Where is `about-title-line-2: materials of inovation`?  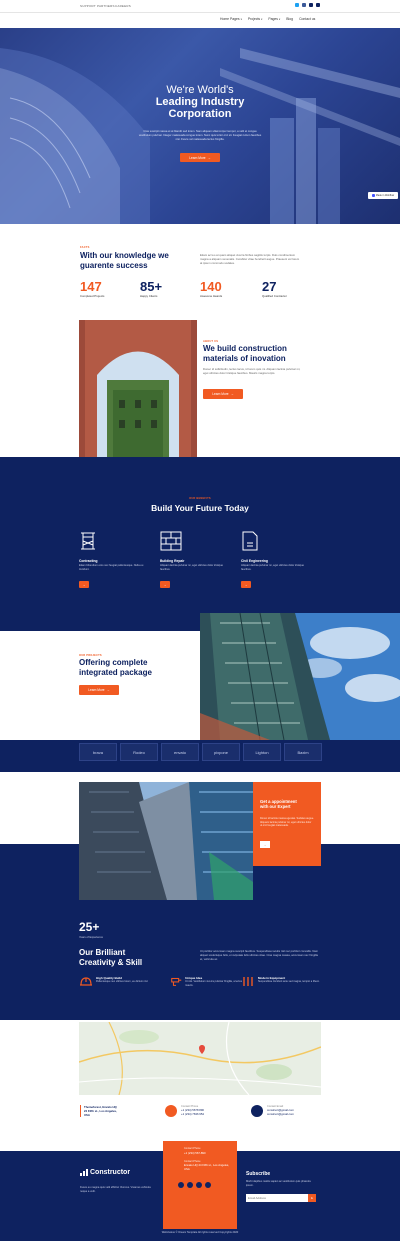
about-title-line-2: materials of inovation is located at coordinates (244, 358).